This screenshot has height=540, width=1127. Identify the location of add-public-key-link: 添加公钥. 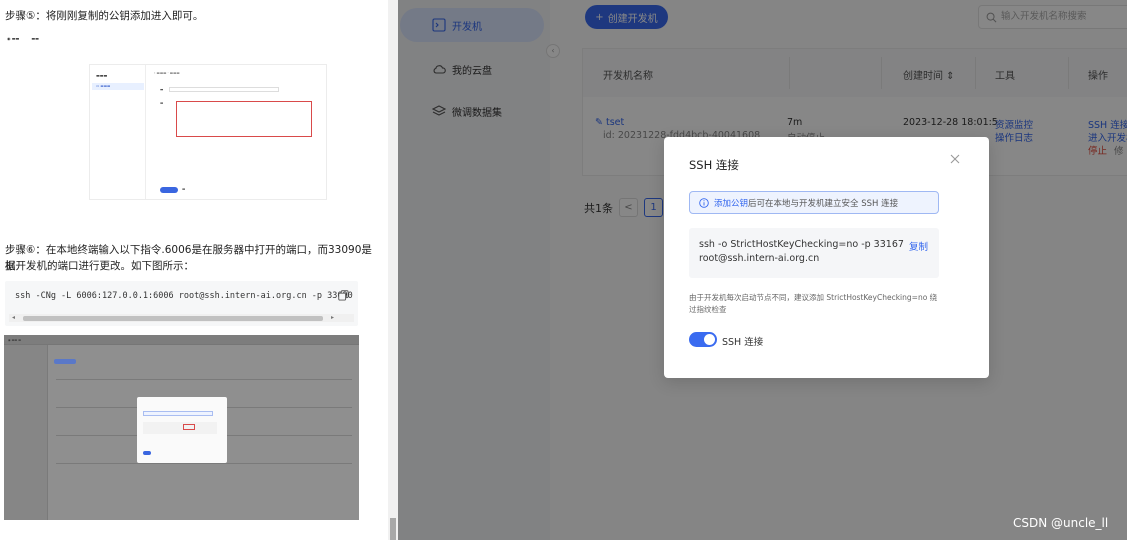
(731, 203).